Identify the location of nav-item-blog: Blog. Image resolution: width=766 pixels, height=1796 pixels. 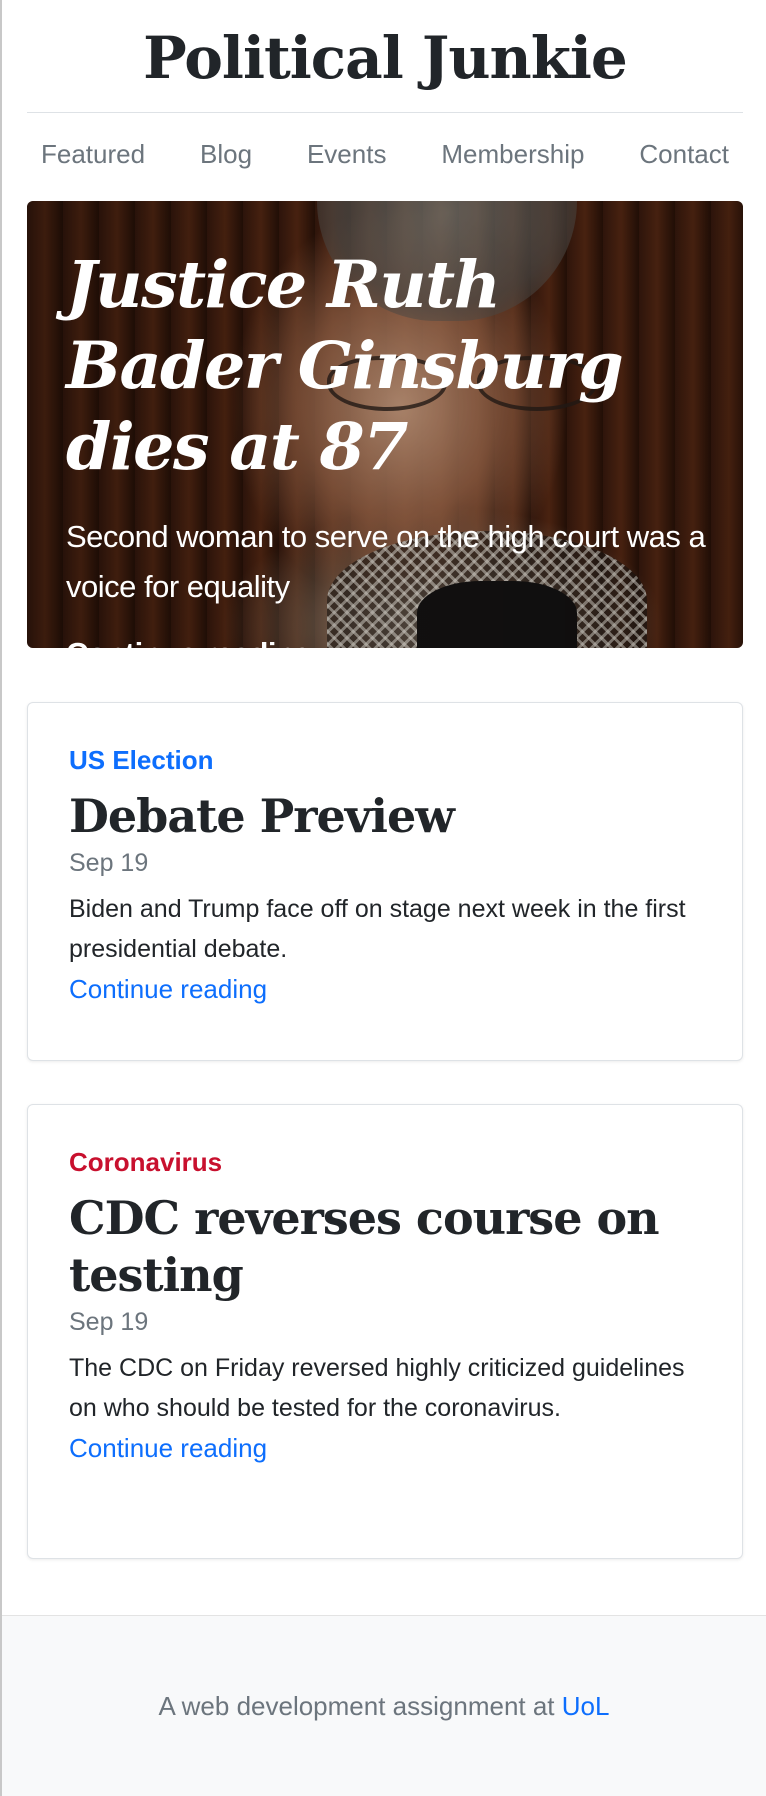
(226, 154).